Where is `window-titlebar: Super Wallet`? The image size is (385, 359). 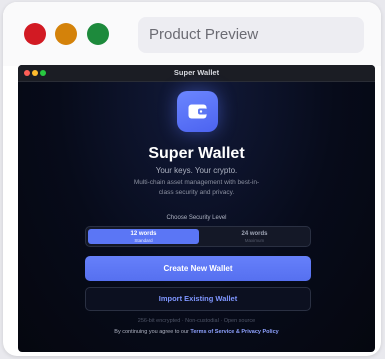 window-titlebar: Super Wallet is located at coordinates (196, 73).